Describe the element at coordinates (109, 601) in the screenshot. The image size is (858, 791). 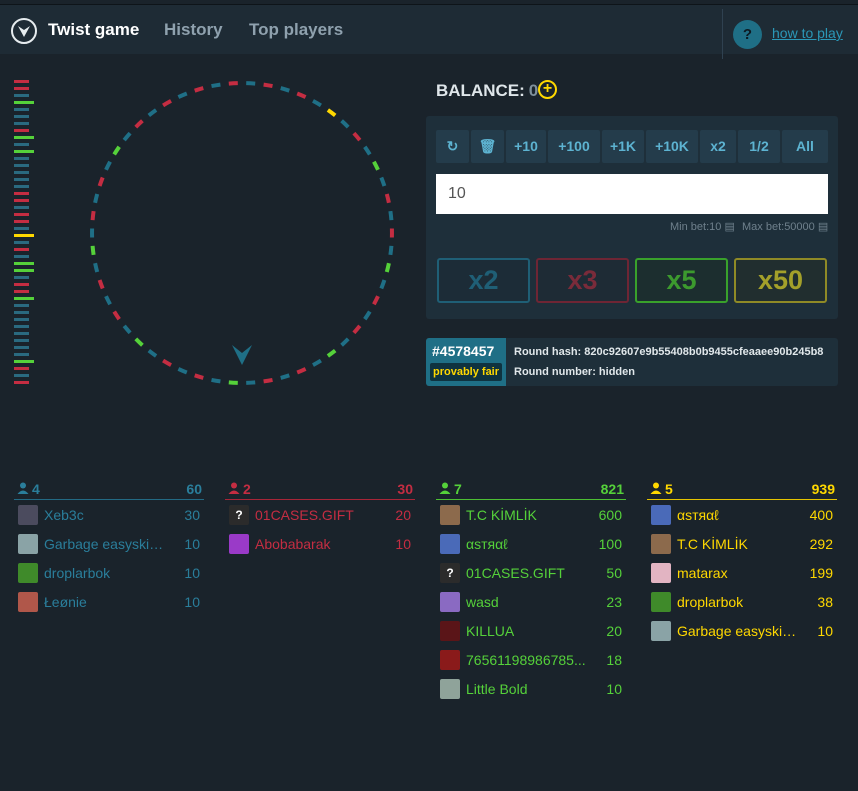
I see `player-row: Łeønie 10` at that location.